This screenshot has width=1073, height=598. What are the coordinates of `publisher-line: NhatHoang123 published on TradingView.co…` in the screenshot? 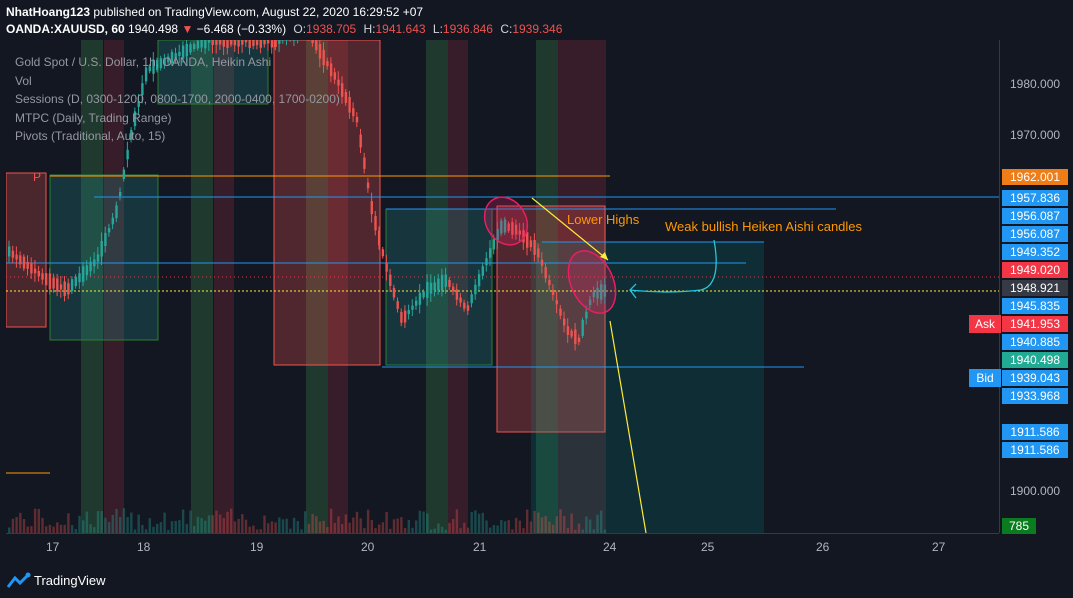 It's located at (214, 12).